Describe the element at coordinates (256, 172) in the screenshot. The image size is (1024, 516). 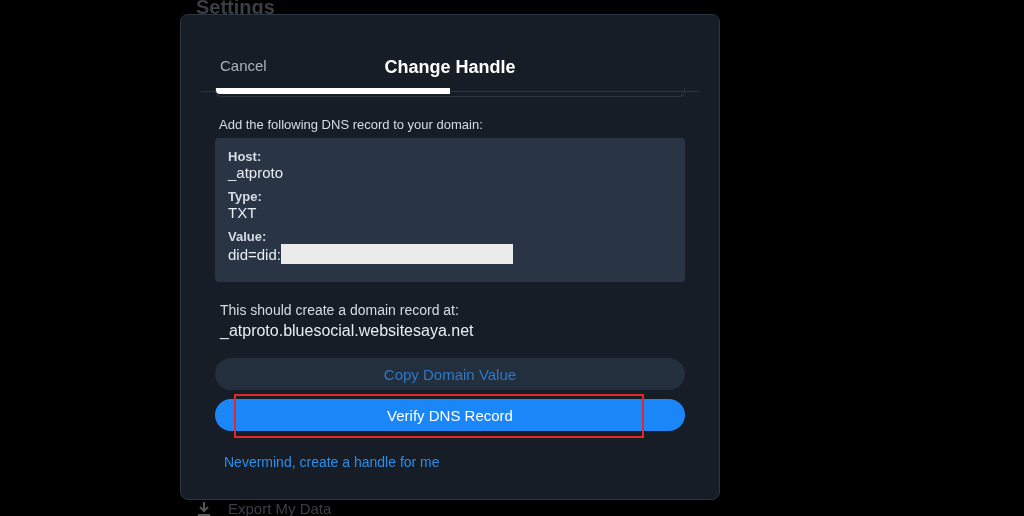
I see `record-value: _atproto` at that location.